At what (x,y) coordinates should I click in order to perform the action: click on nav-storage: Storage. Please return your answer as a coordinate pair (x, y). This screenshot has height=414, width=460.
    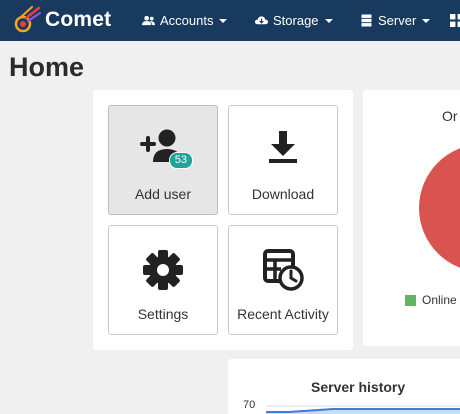
    Looking at the image, I should click on (294, 20).